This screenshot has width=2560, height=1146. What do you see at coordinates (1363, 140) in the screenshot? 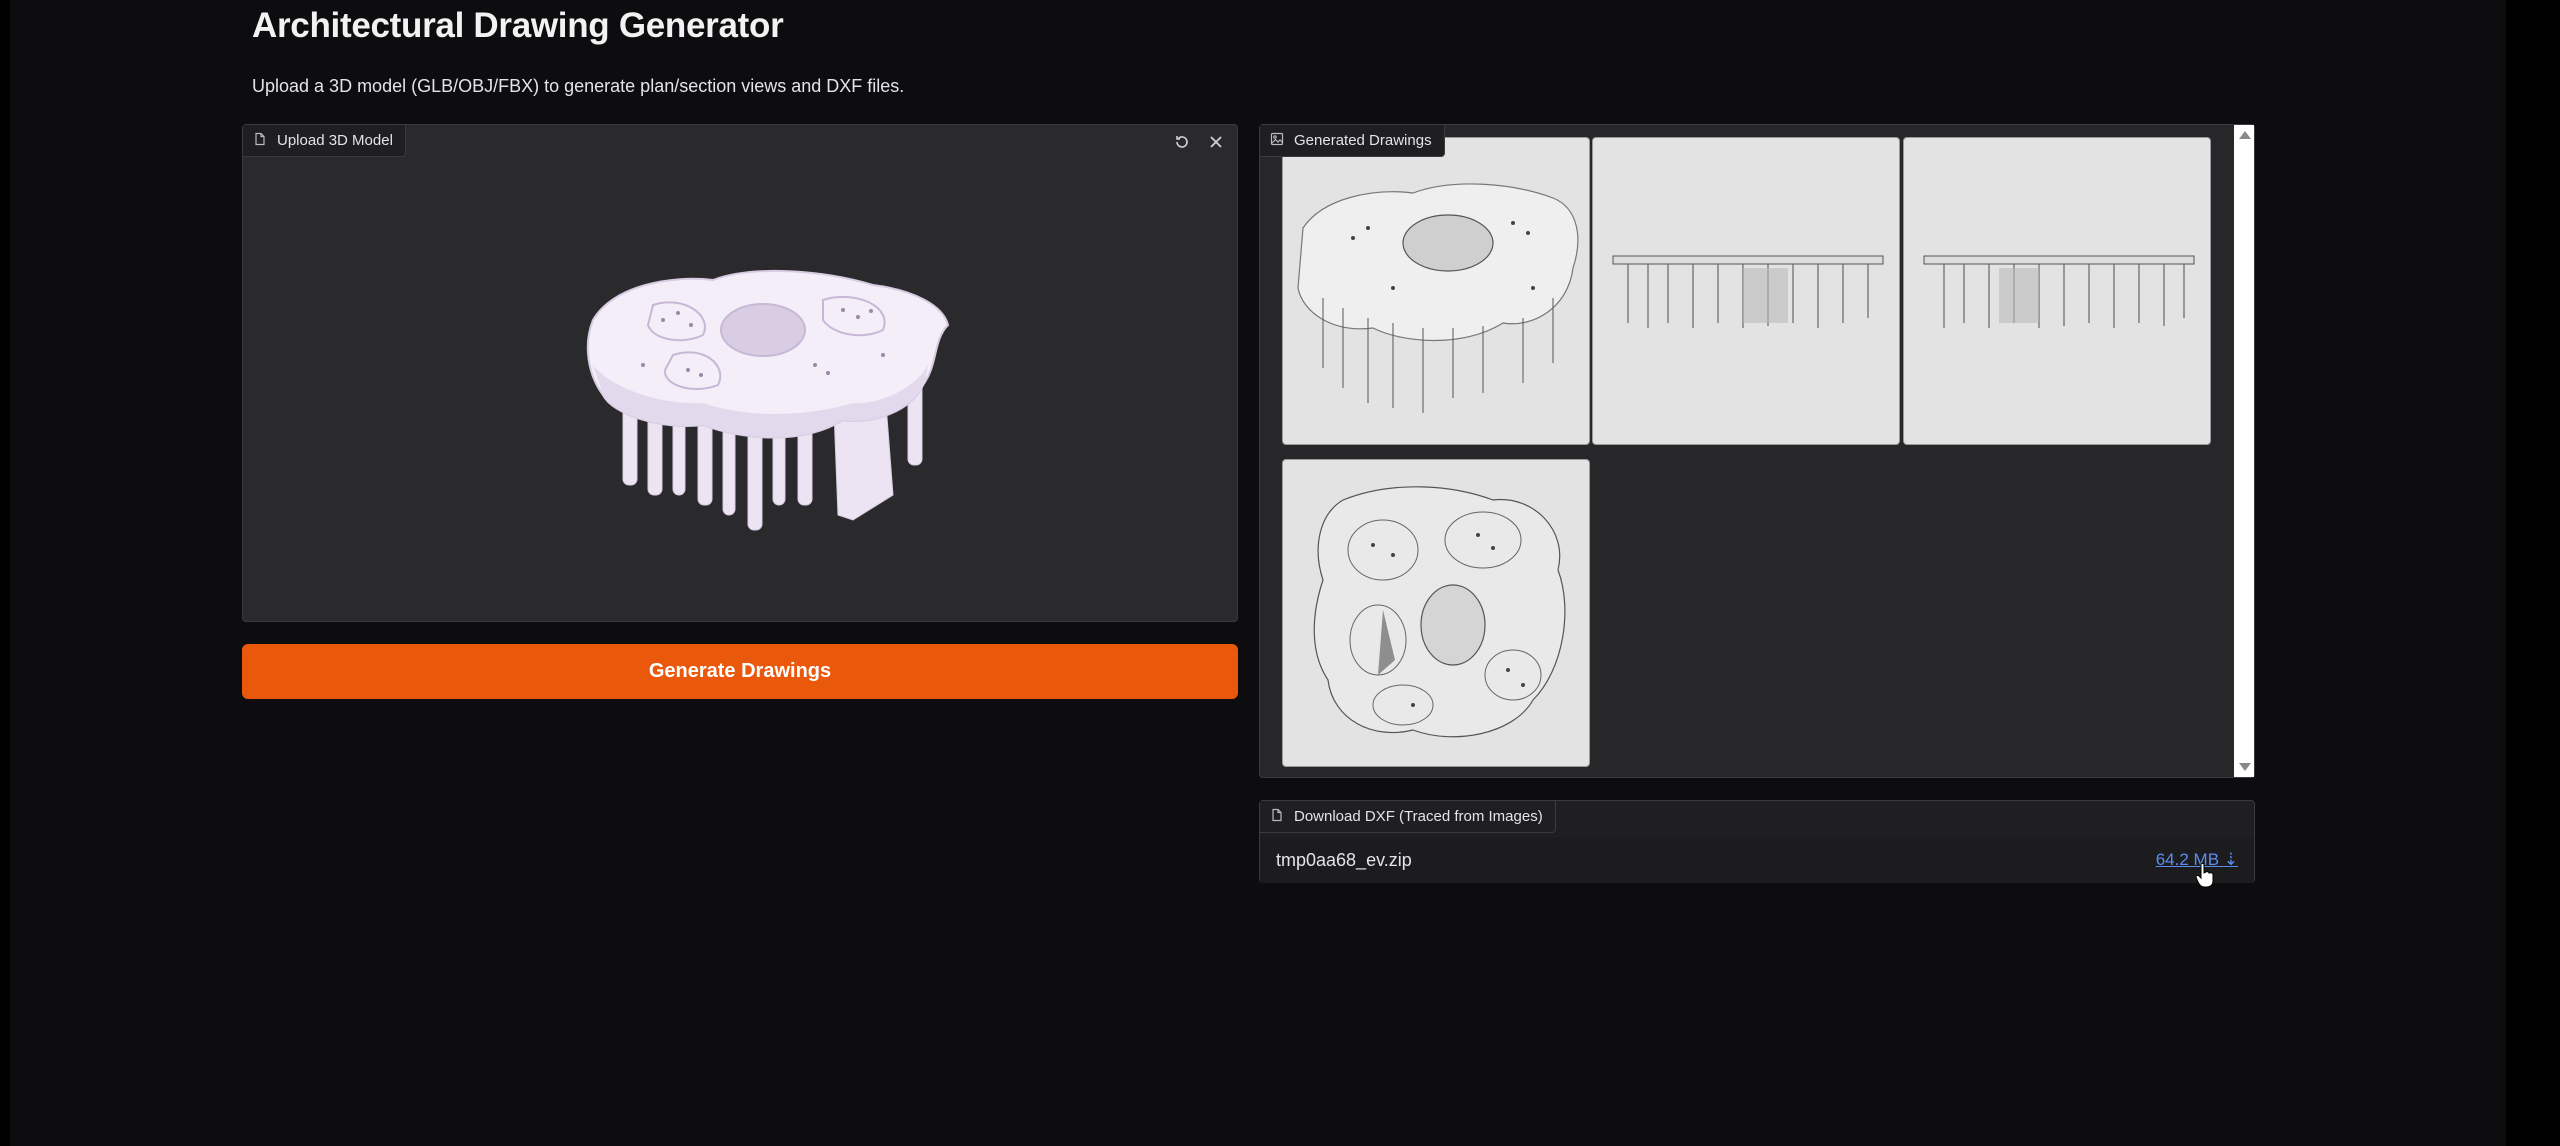
I see `gallery-label-text: Generated Drawings` at bounding box center [1363, 140].